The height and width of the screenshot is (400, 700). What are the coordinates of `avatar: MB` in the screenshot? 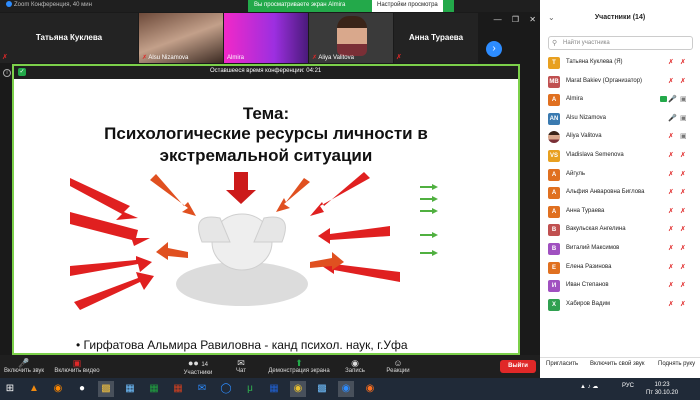 It's located at (554, 81).